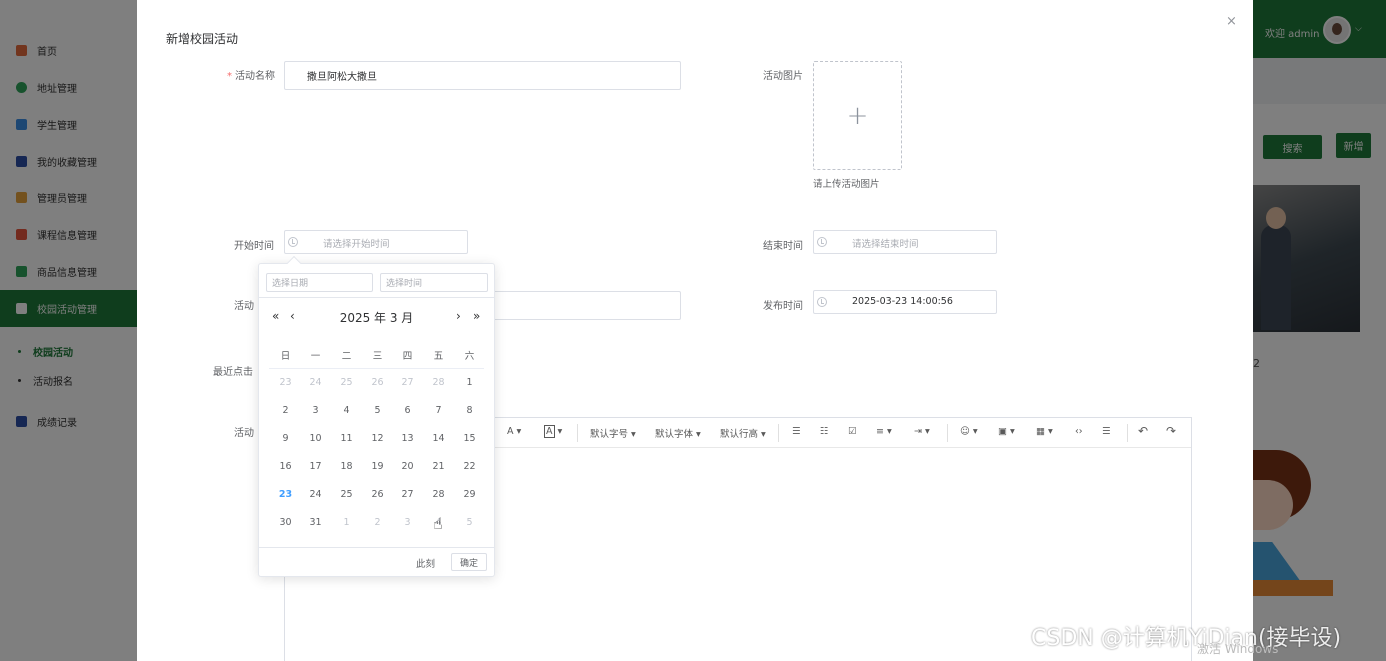  Describe the element at coordinates (244, 433) in the screenshot. I see `content-label: 活动` at that location.